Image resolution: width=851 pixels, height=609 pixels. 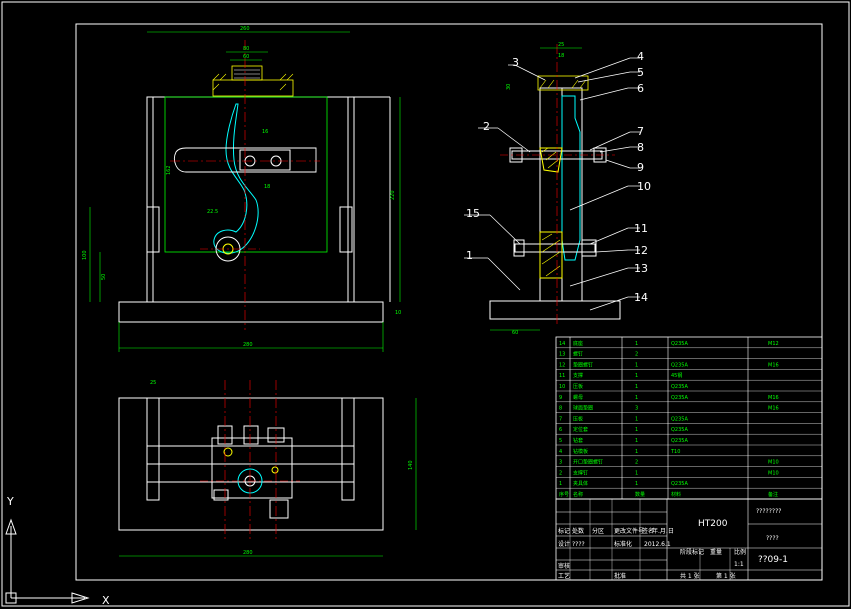 I want to click on bom-cell-no: 14, so click(x=562, y=344).